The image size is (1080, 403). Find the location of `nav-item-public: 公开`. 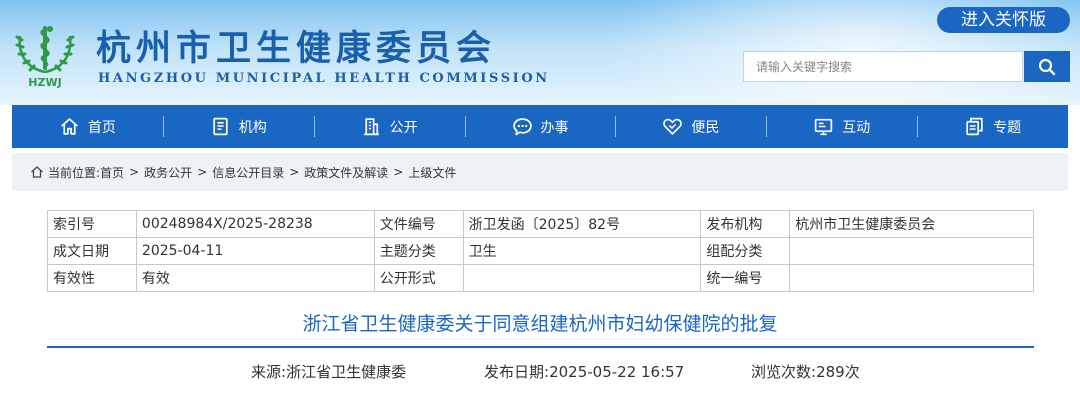

nav-item-public: 公开 is located at coordinates (389, 126).